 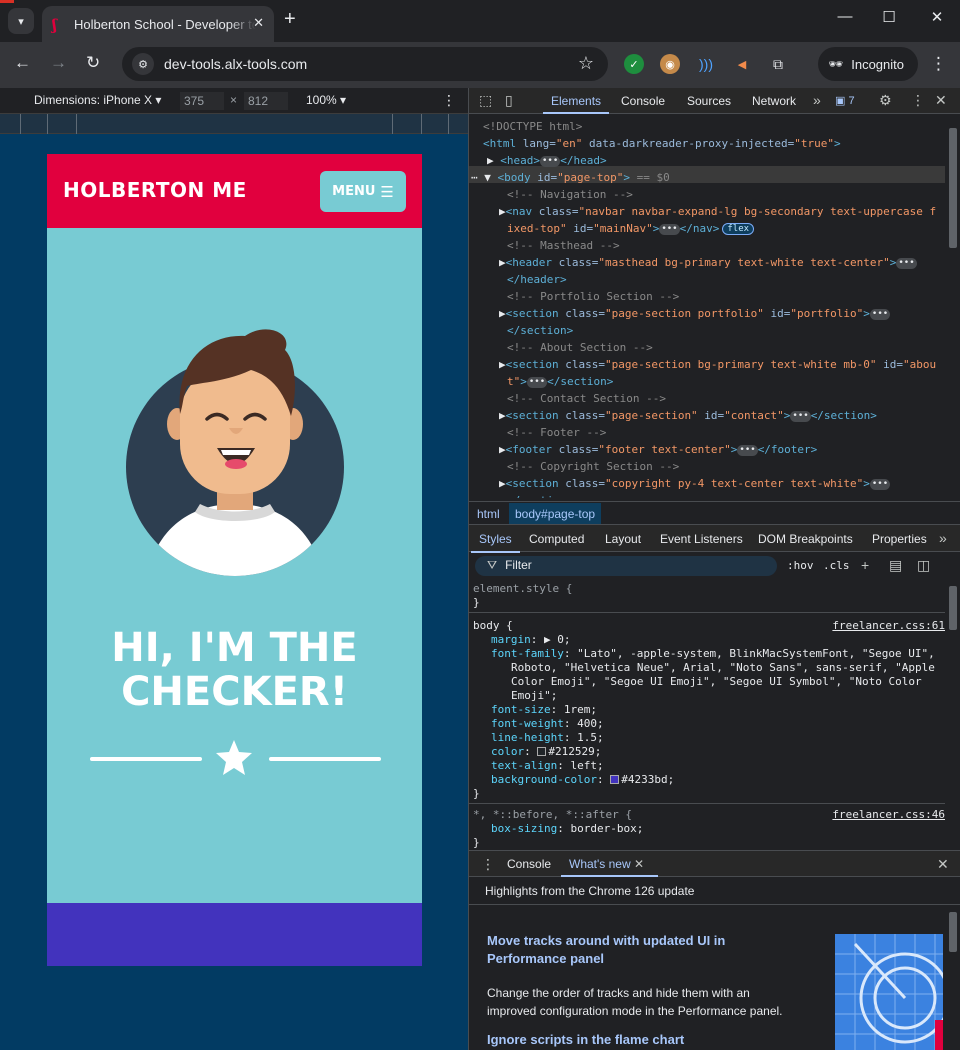 I want to click on more-subtabs-chevron-icon: », so click(x=943, y=538).